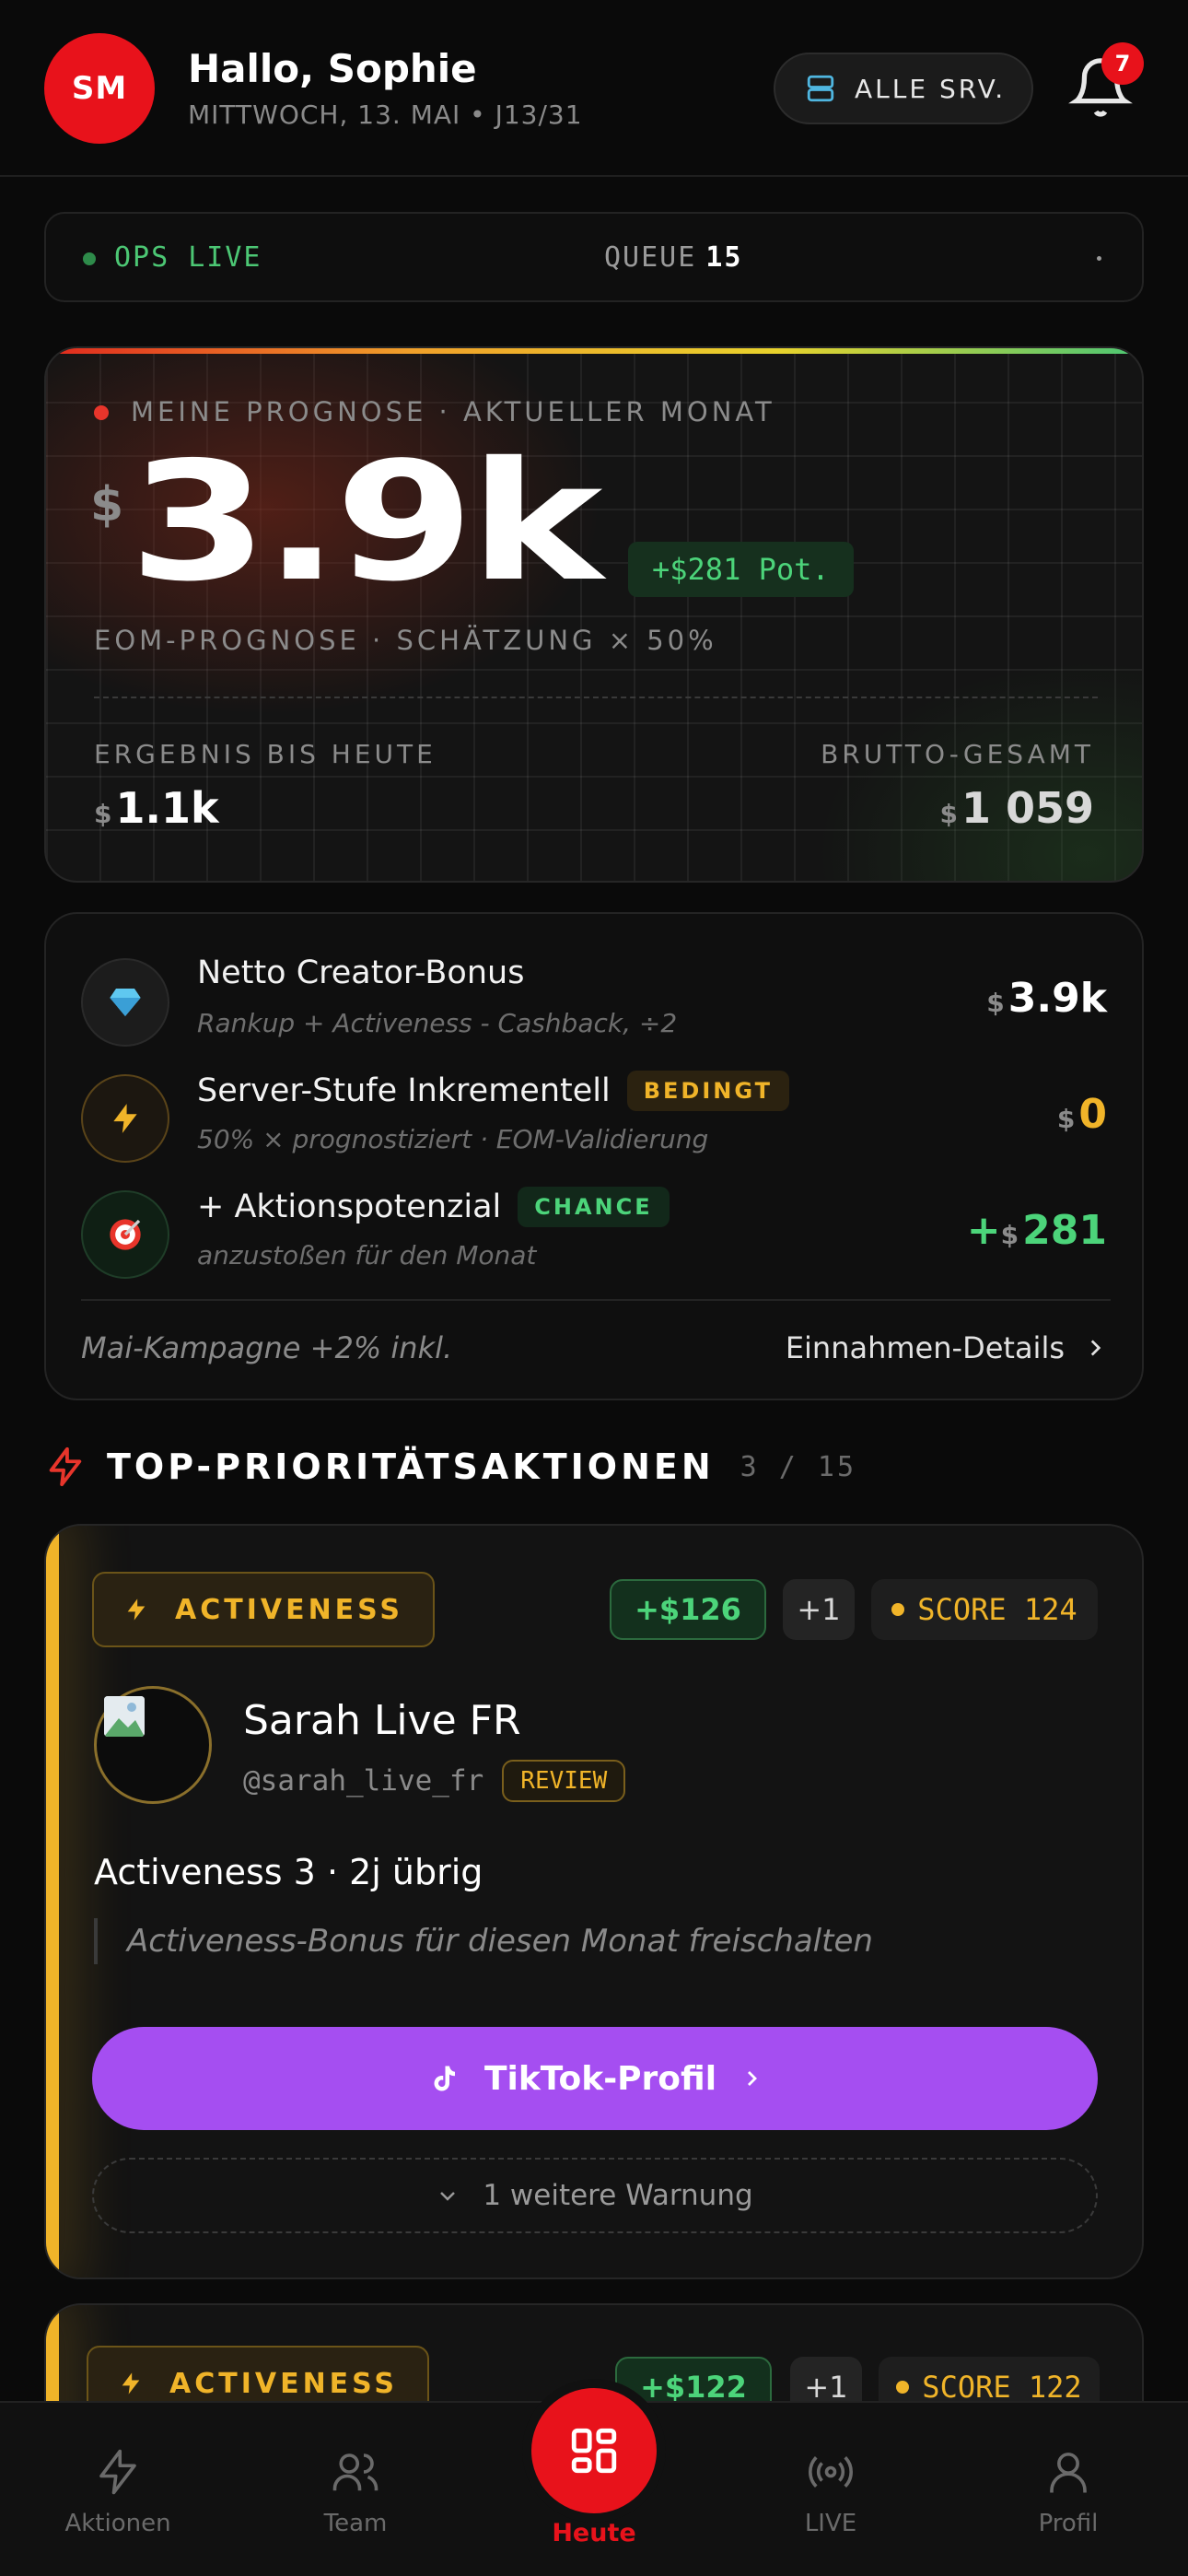 This screenshot has width=1188, height=2576. What do you see at coordinates (1122, 63) in the screenshot?
I see `notification-badge: 7` at bounding box center [1122, 63].